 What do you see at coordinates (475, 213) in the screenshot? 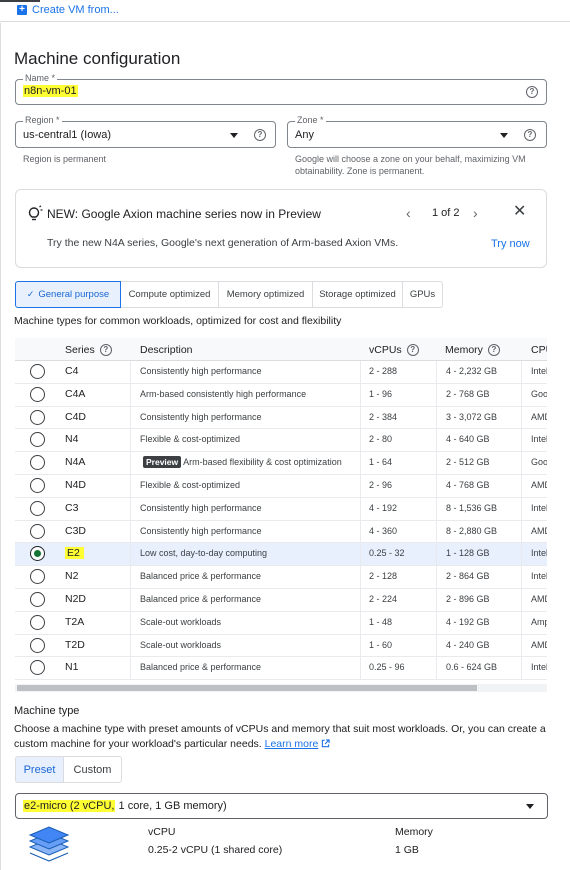
I see `chevron-right-icon: ›` at bounding box center [475, 213].